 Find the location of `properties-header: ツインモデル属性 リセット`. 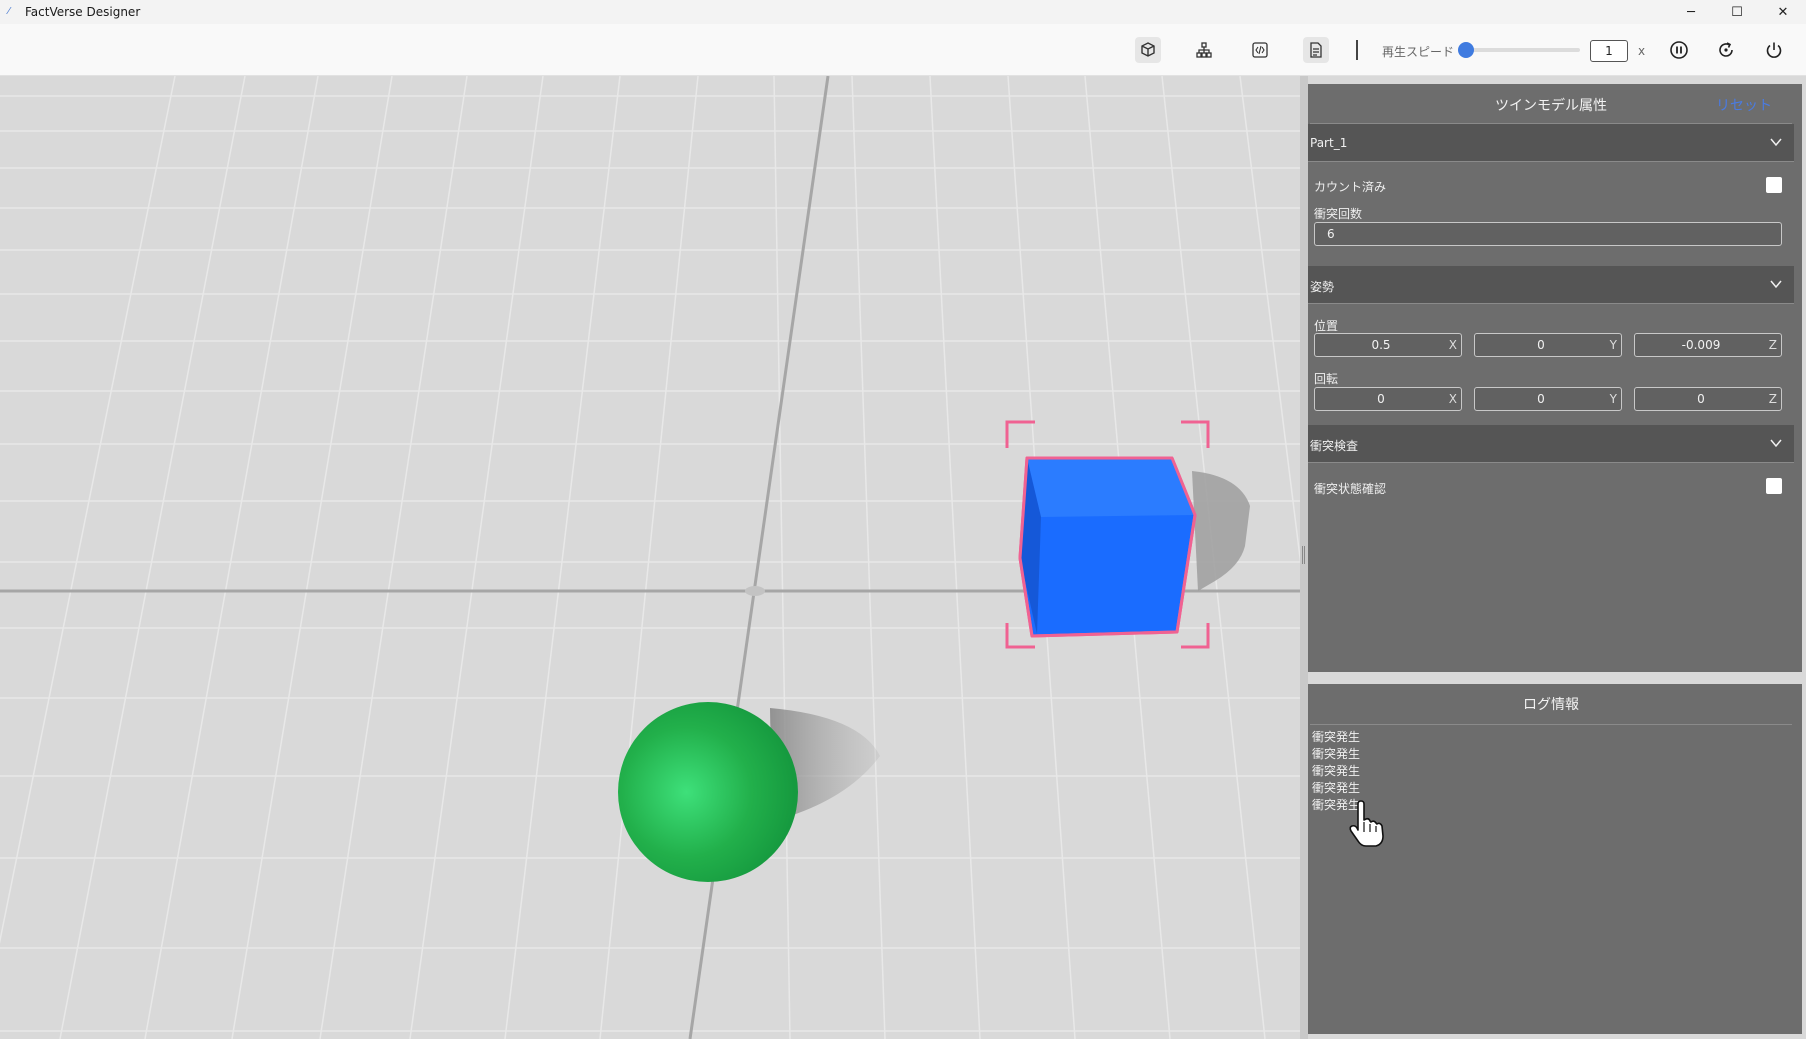

properties-header: ツインモデル属性 リセット is located at coordinates (1551, 104).